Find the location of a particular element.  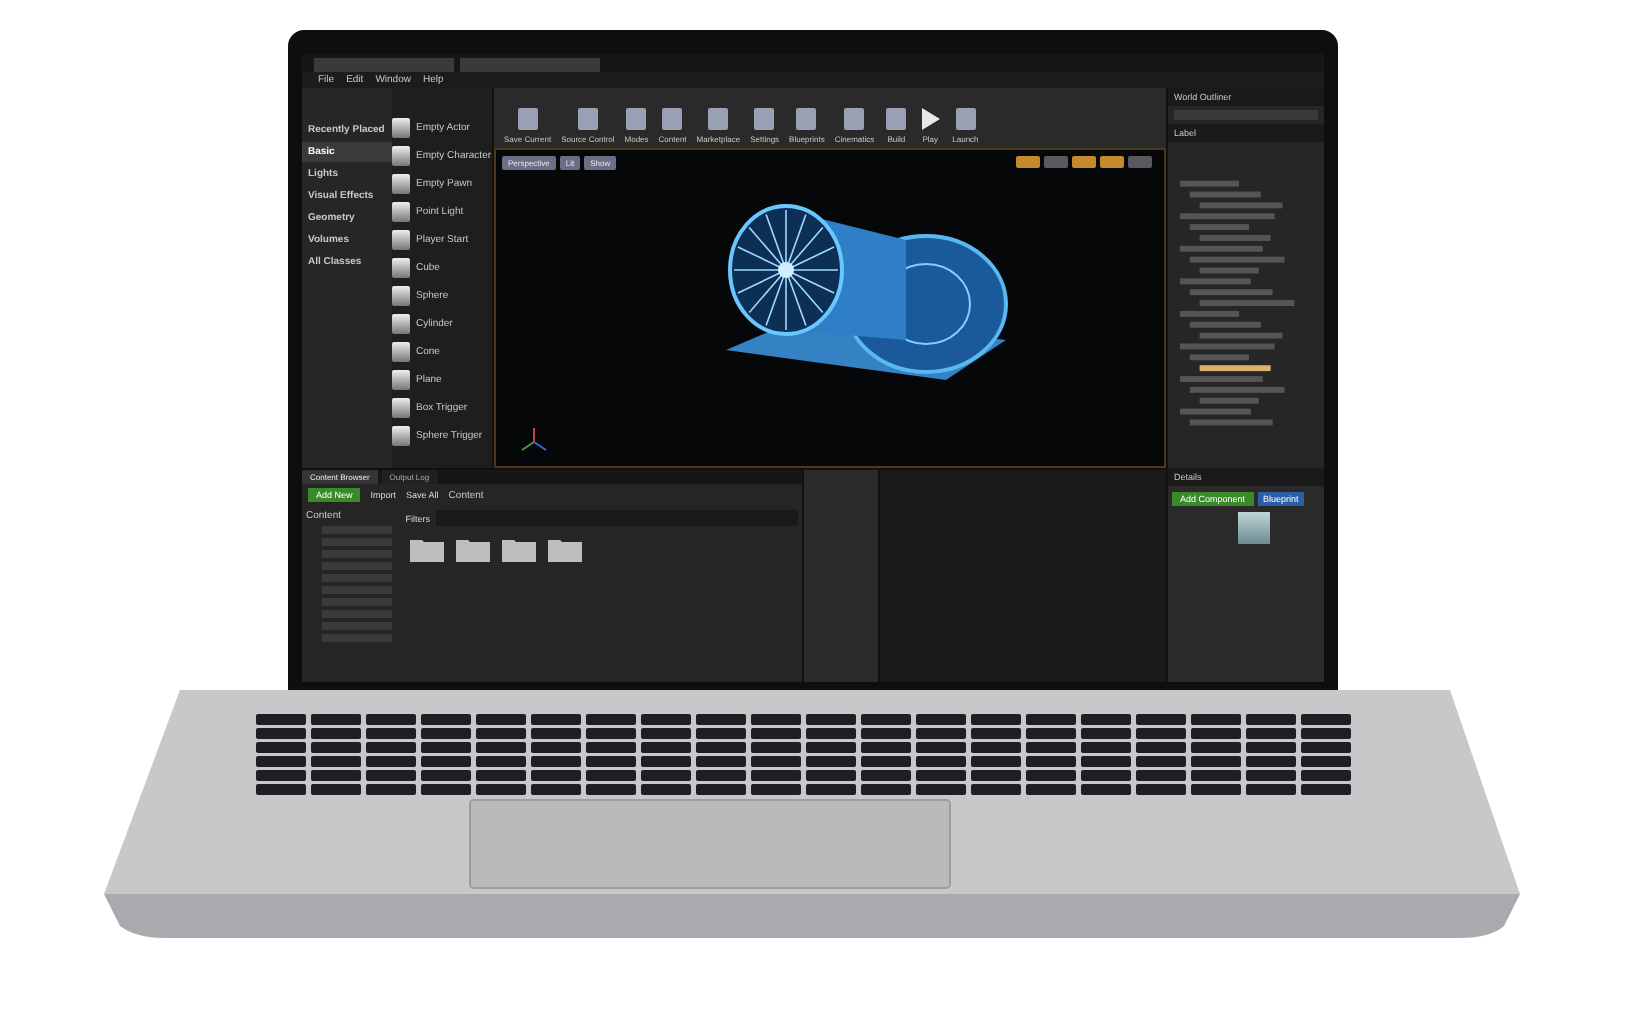

axis-gizmo-icon is located at coordinates (534, 440).